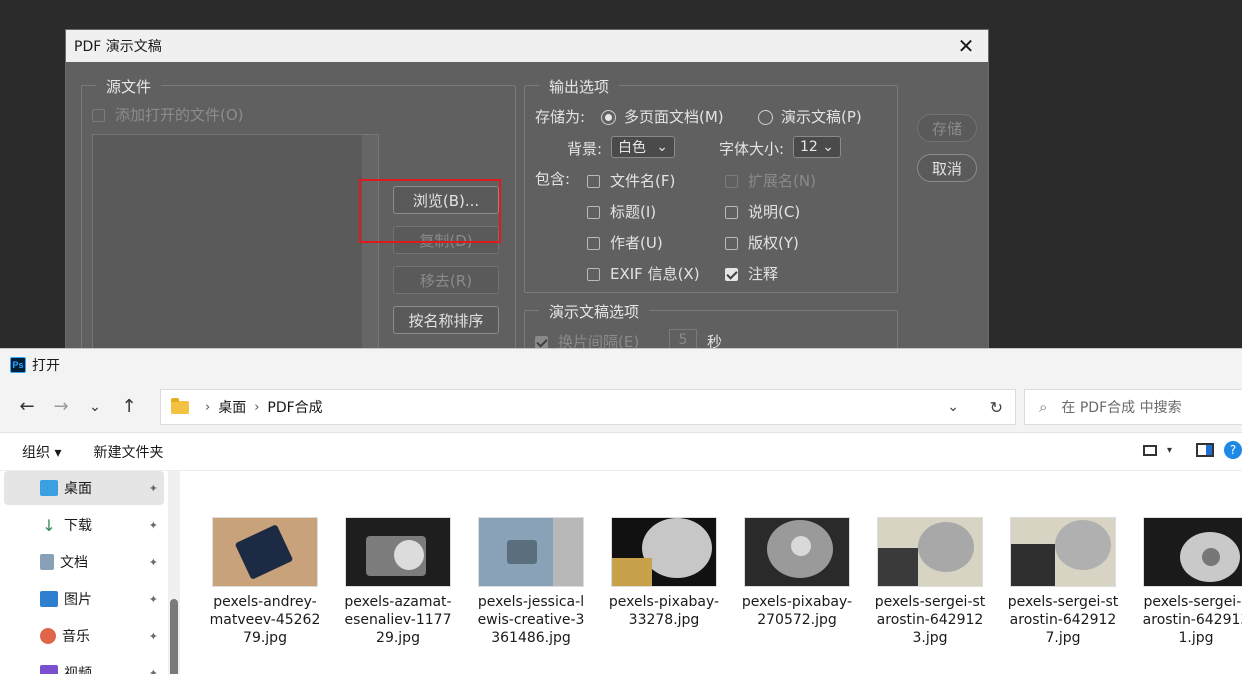 The height and width of the screenshot is (674, 1242). I want to click on extension-label: 扩展名(N), so click(782, 181).